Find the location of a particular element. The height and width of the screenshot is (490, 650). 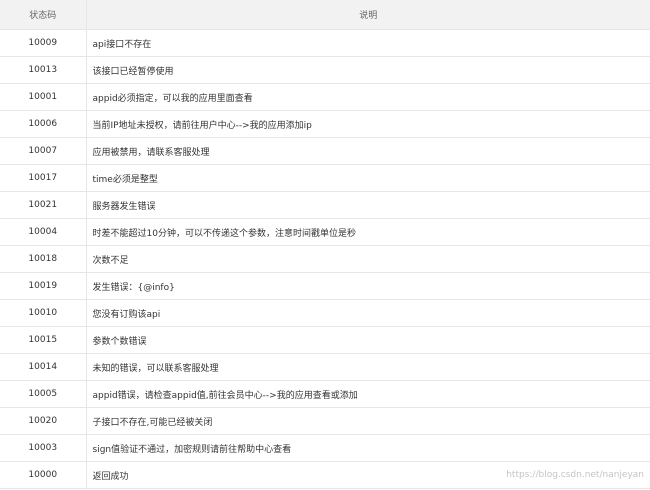

description-cell: 当前IP地址未授权，请前往用户中心-->我的应用添加ip is located at coordinates (368, 124).